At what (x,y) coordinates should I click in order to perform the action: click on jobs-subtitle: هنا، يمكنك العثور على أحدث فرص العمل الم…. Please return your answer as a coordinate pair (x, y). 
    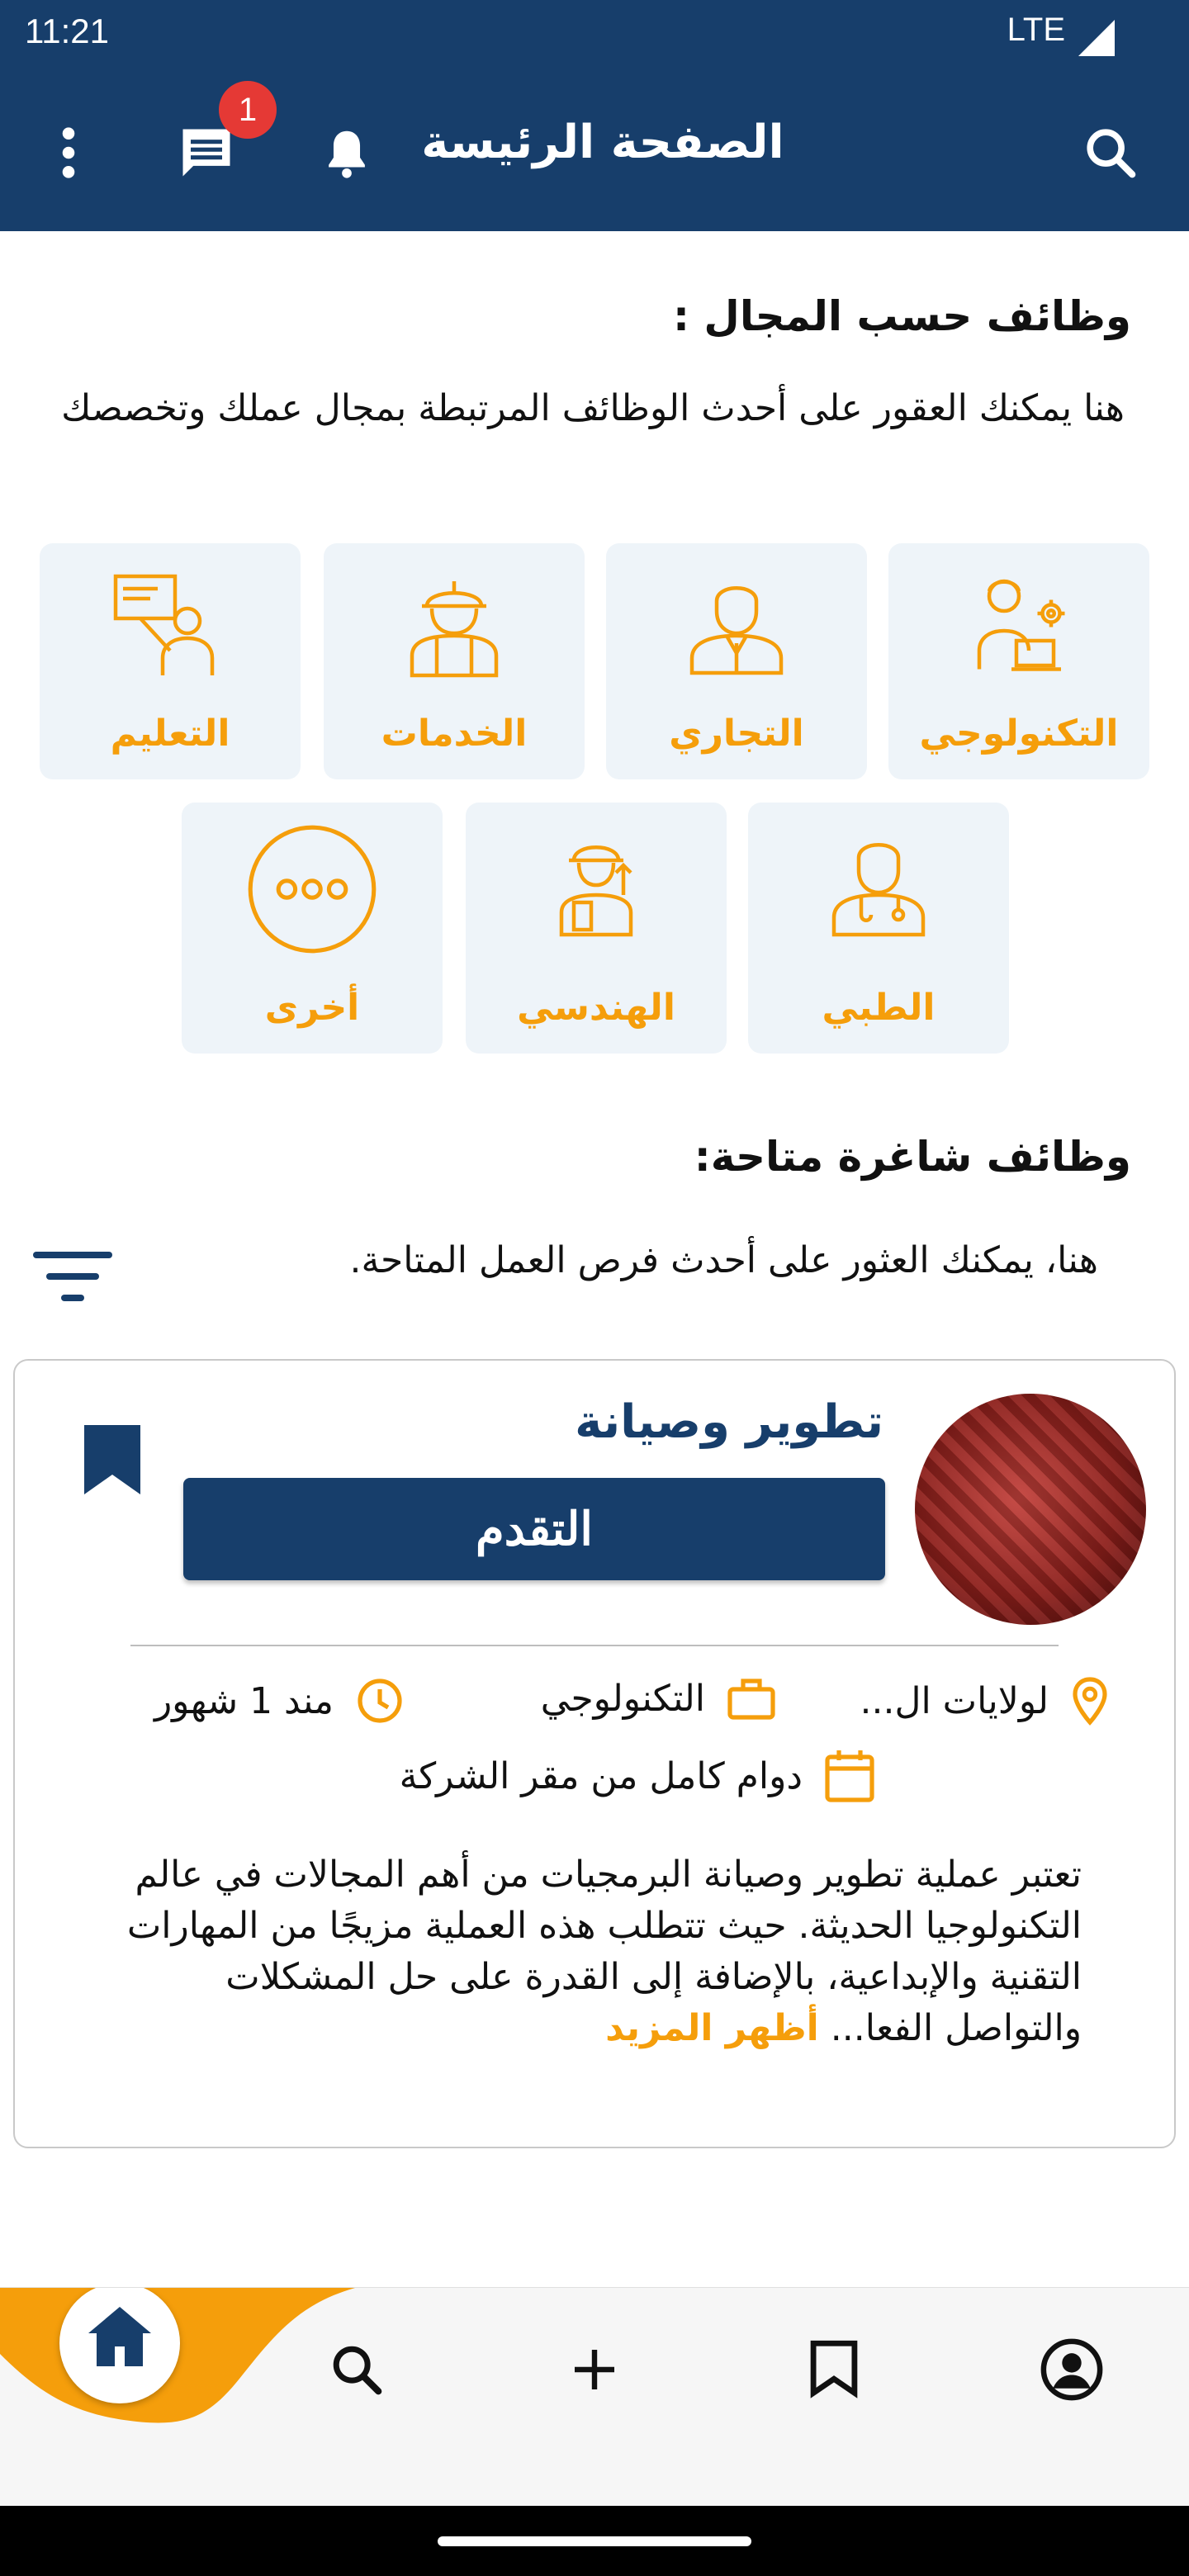
    Looking at the image, I should click on (723, 1260).